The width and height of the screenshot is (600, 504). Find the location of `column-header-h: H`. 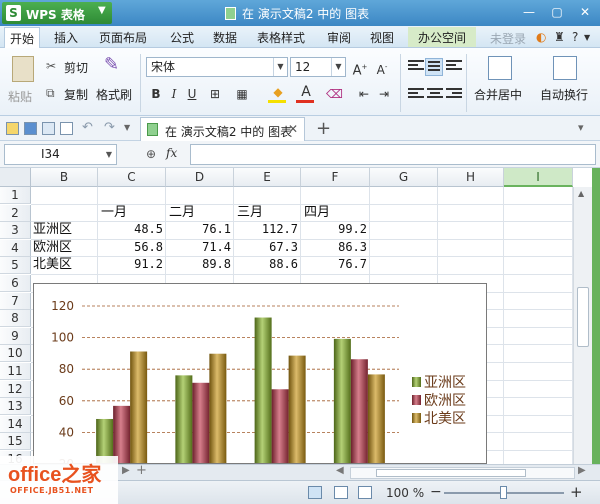

column-header-h: H is located at coordinates (471, 177).